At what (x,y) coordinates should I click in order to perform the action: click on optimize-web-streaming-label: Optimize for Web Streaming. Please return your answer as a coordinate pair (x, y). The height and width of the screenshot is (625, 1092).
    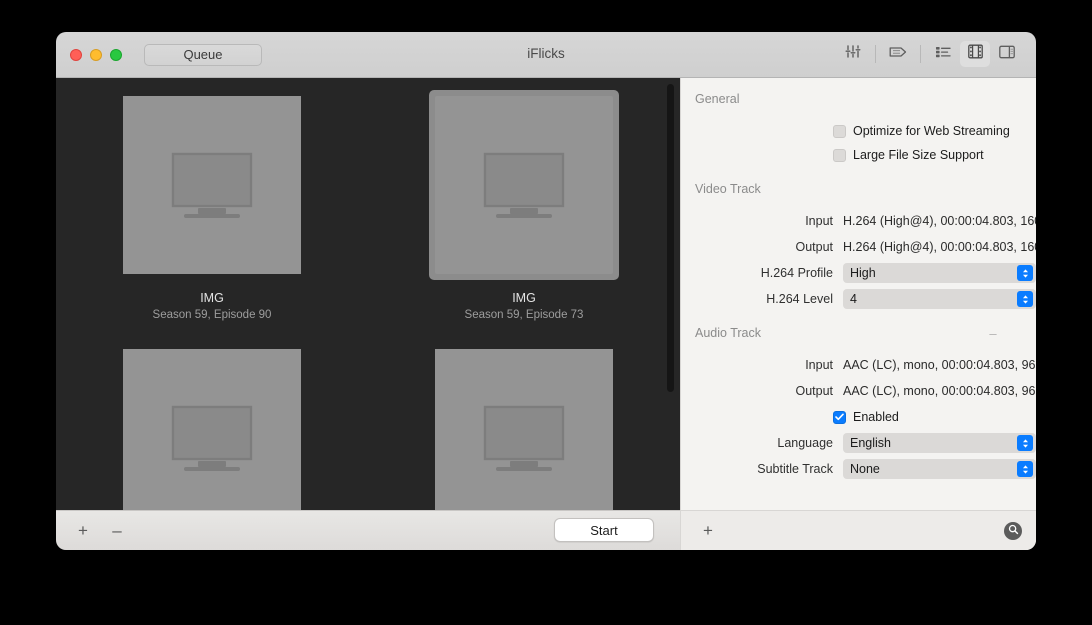
    Looking at the image, I should click on (931, 131).